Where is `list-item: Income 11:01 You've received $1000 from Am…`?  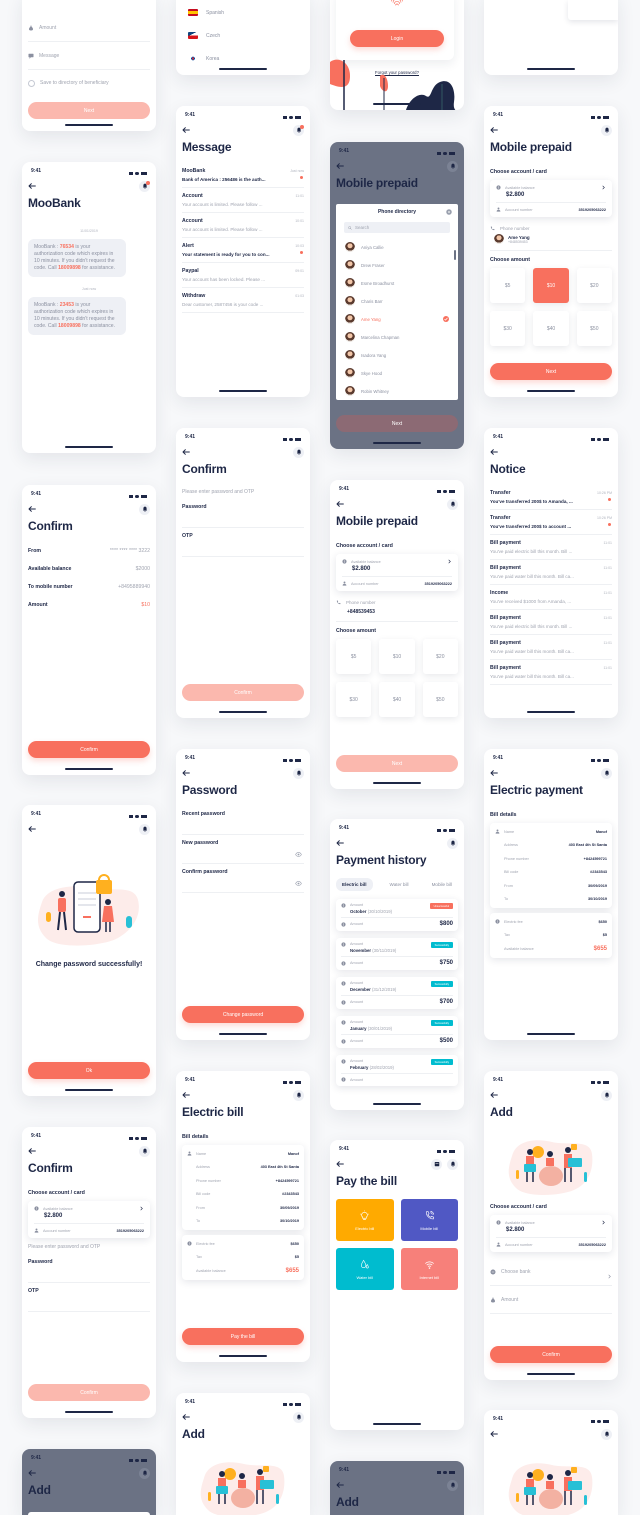 list-item: Income 11:01 You've received $1000 from Am… is located at coordinates (551, 597).